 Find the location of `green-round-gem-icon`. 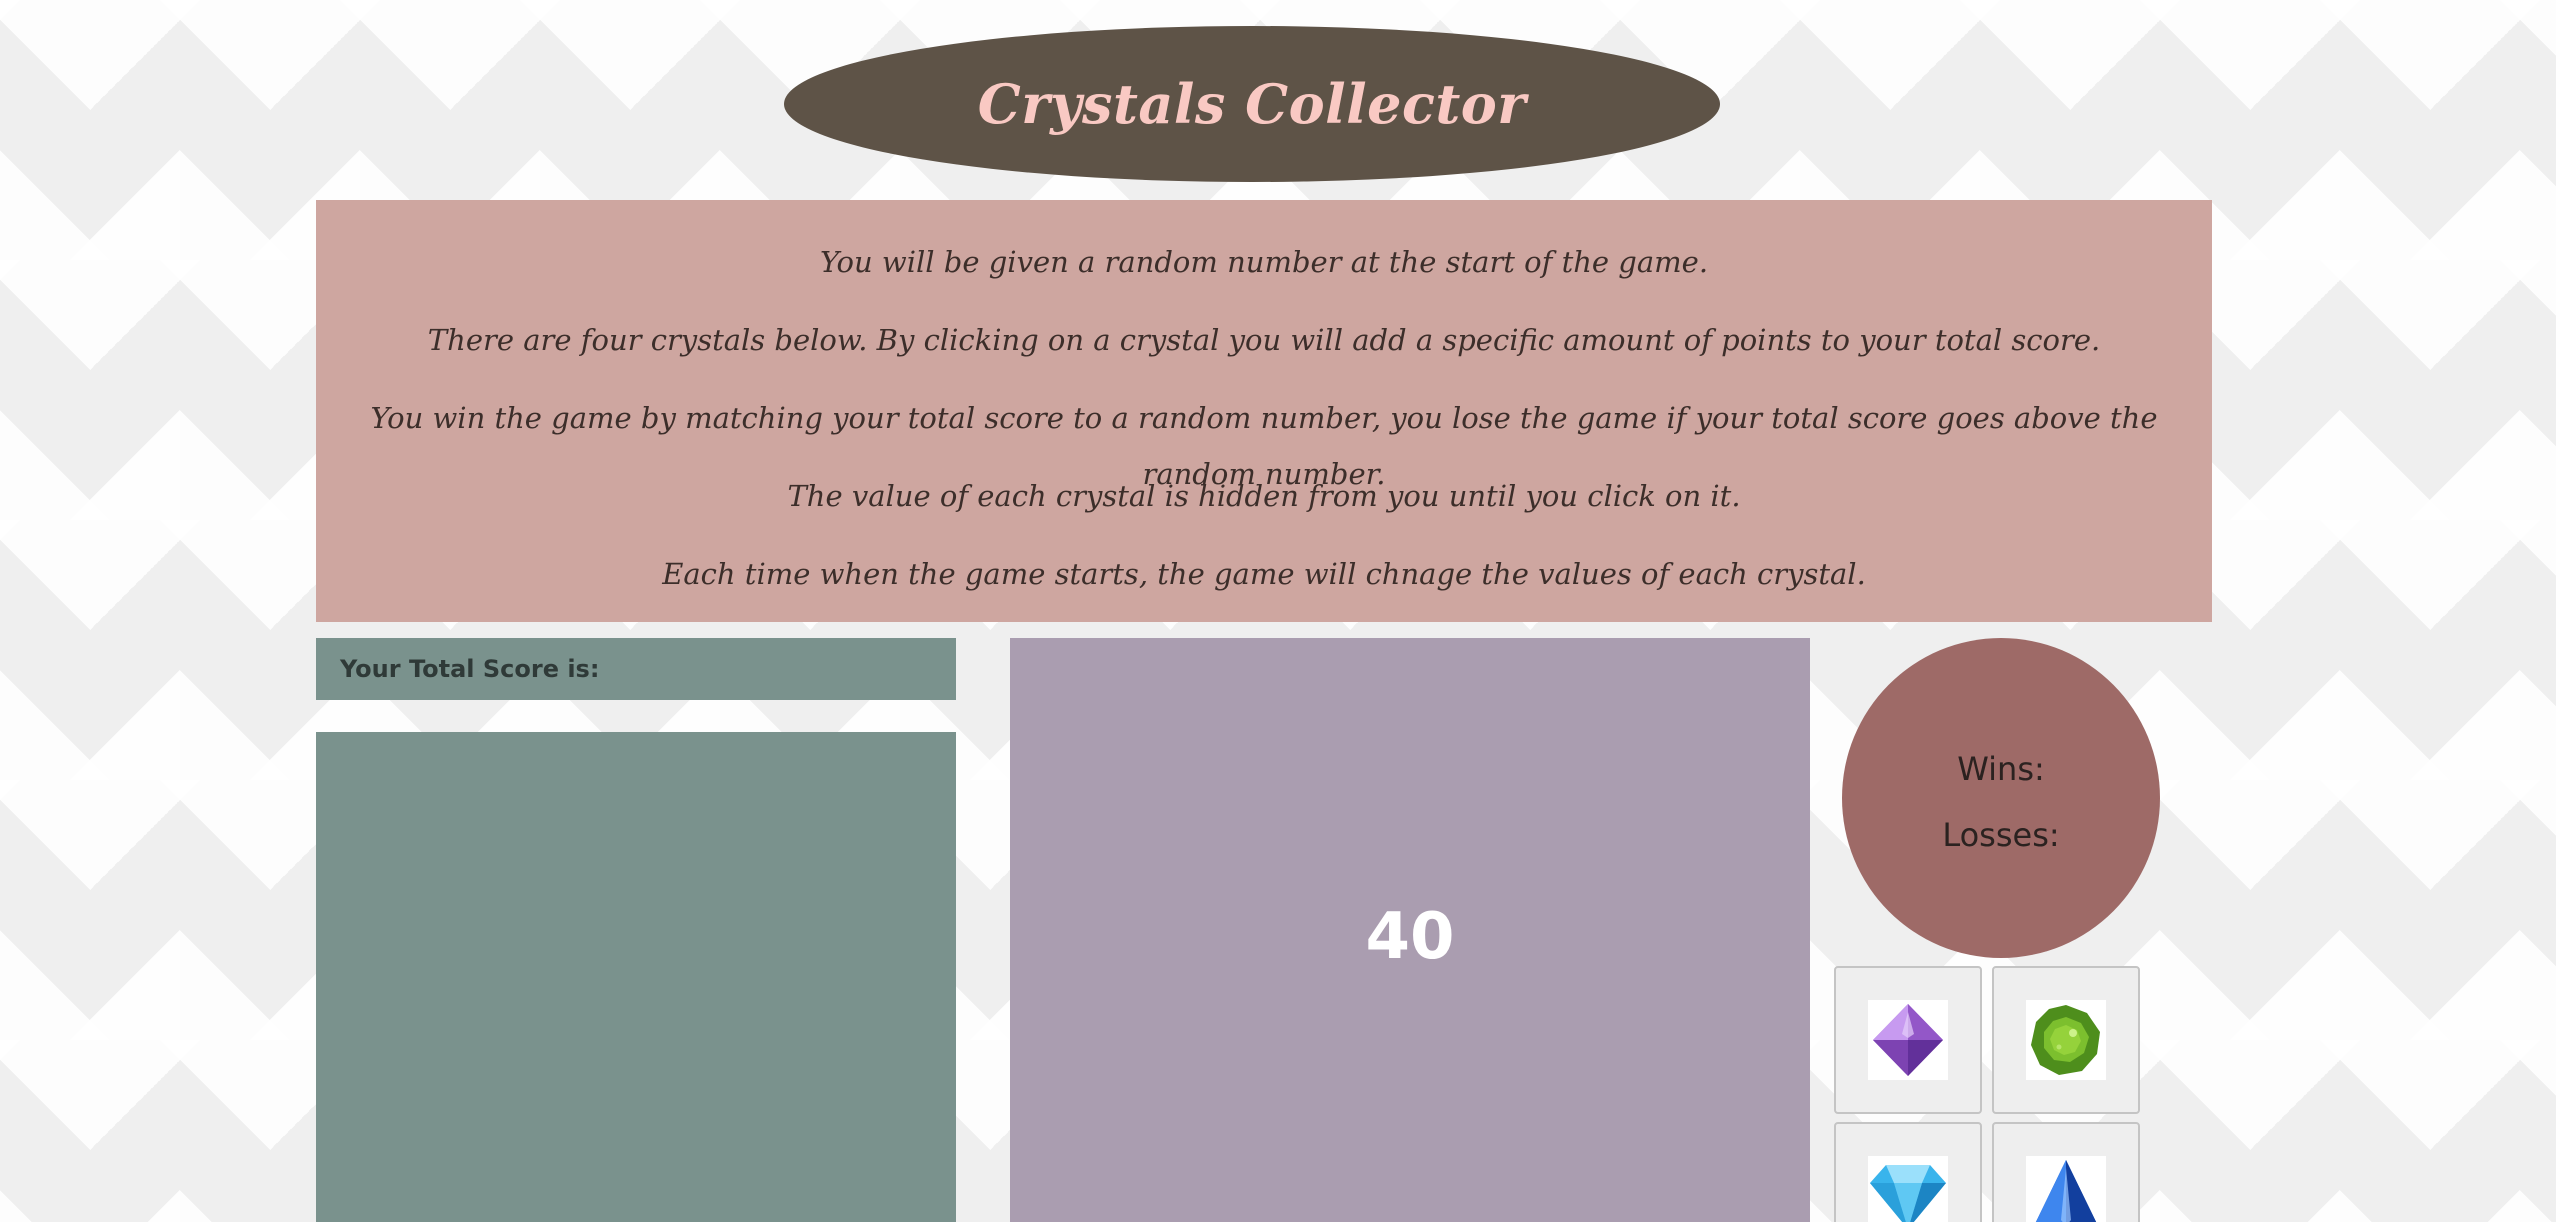

green-round-gem-icon is located at coordinates (2065, 1040).